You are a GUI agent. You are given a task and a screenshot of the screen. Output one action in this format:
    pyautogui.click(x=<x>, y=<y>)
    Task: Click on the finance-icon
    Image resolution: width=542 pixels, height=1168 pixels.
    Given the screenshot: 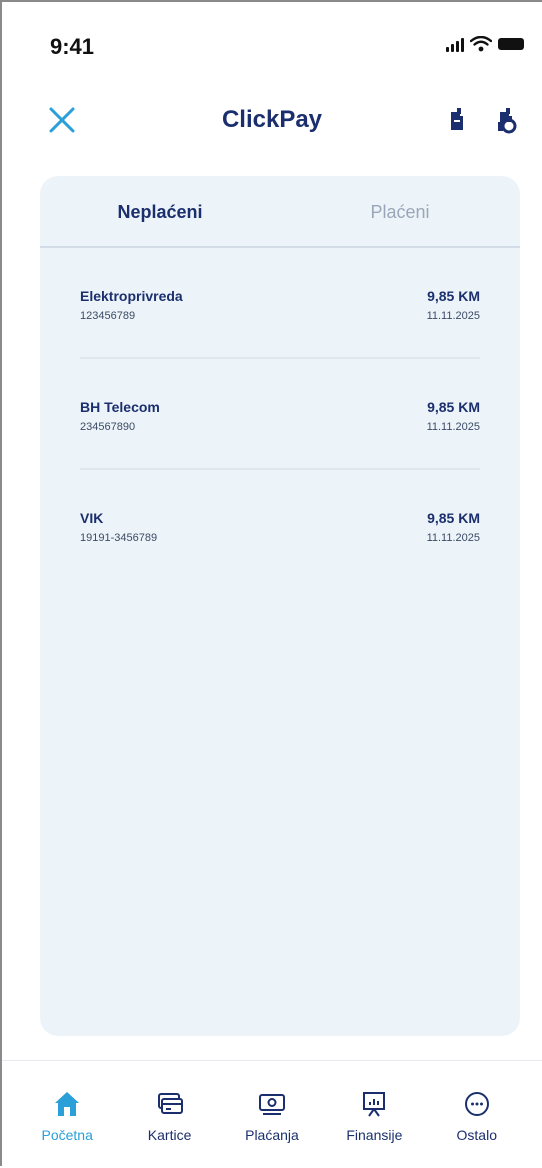 What is the action you would take?
    pyautogui.click(x=374, y=1104)
    